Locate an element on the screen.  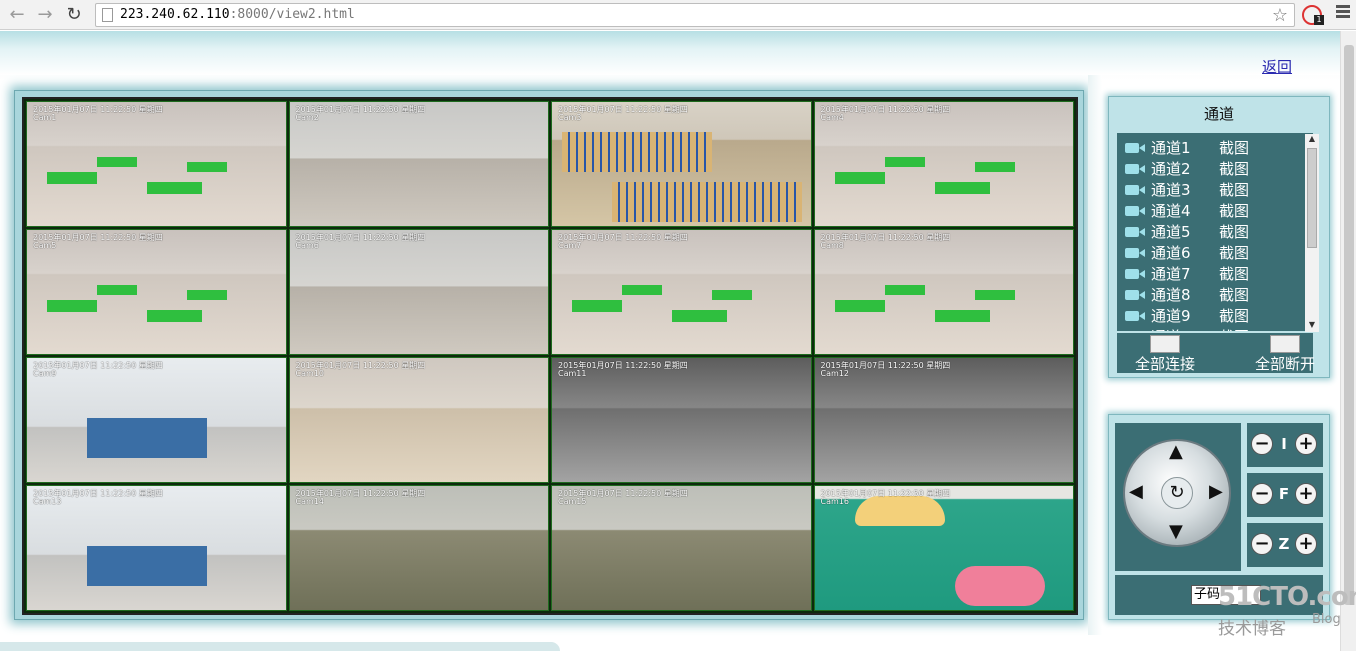
menu-icon is located at coordinates (1343, 12).